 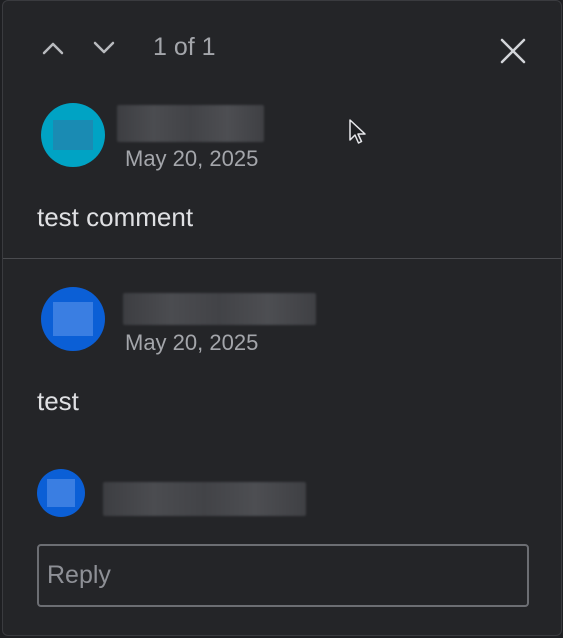 I want to click on chevron-up-icon, so click(x=53, y=48).